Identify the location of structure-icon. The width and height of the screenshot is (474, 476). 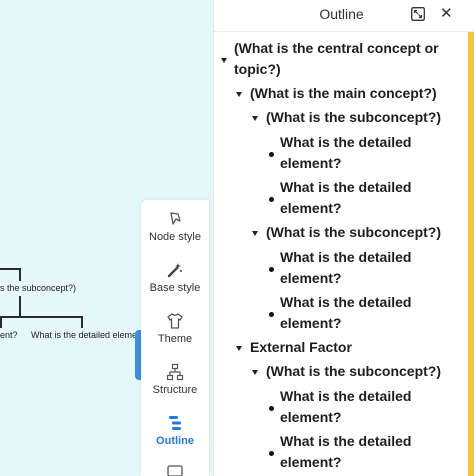
(175, 372).